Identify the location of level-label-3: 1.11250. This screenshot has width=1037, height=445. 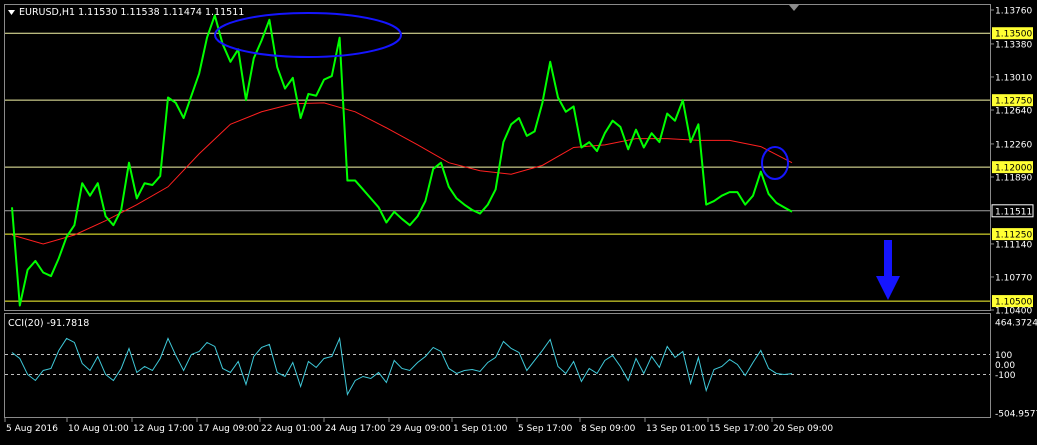
(1013, 236).